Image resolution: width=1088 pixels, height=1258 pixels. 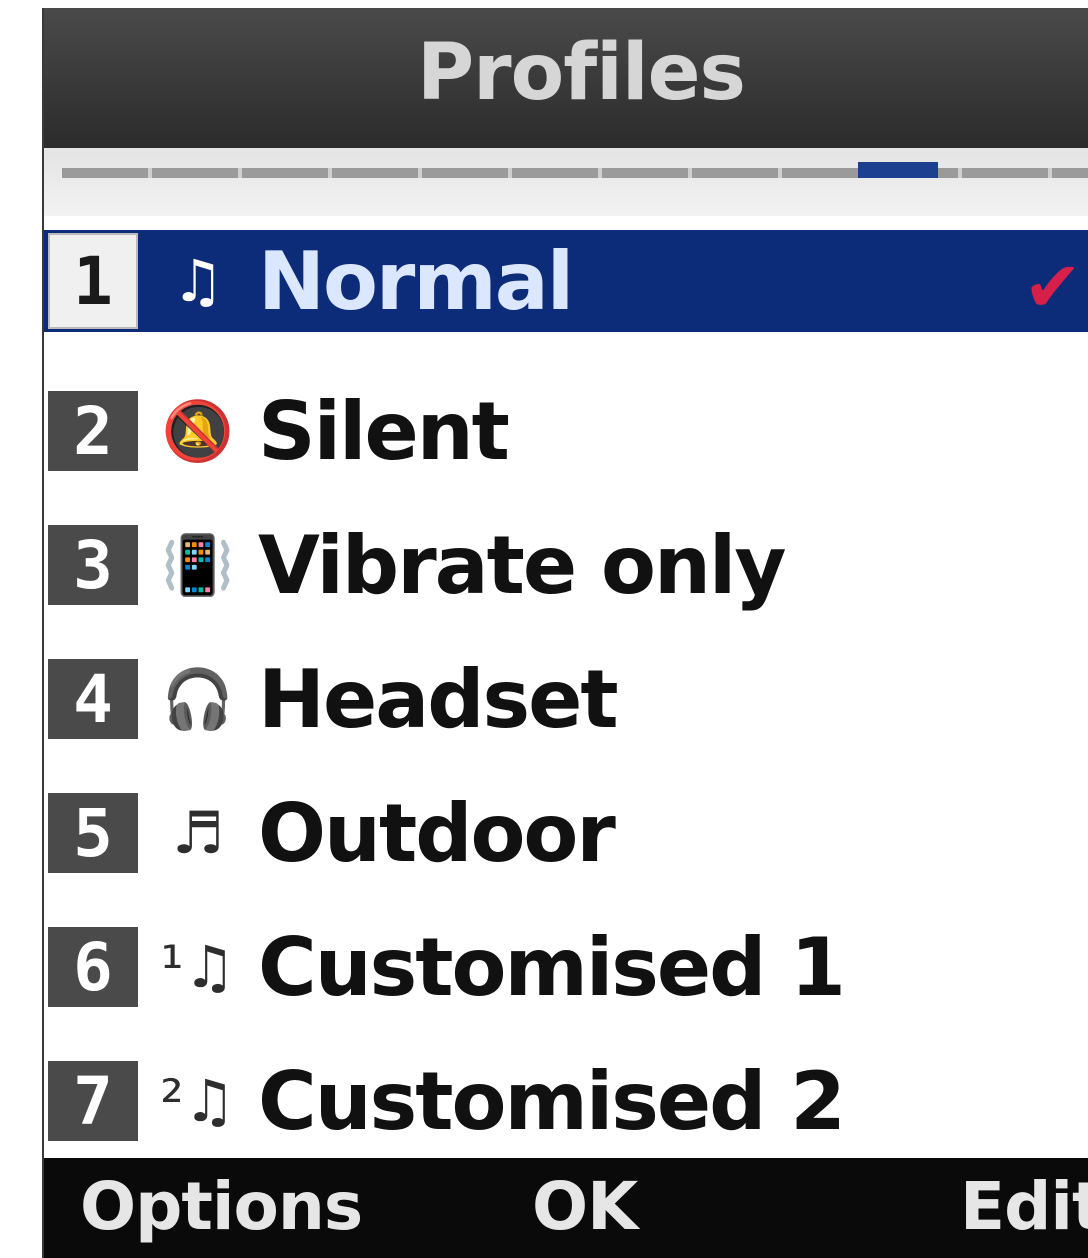 What do you see at coordinates (522, 565) in the screenshot?
I see `profile-label: Vibrate only` at bounding box center [522, 565].